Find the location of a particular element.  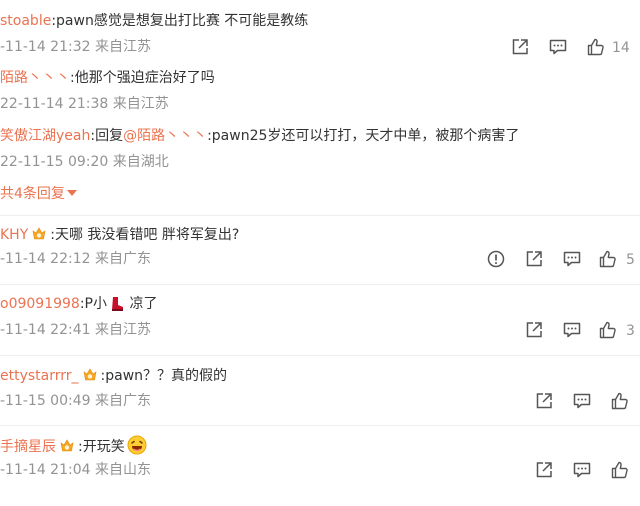

comment-actions: 3 is located at coordinates (582, 332).